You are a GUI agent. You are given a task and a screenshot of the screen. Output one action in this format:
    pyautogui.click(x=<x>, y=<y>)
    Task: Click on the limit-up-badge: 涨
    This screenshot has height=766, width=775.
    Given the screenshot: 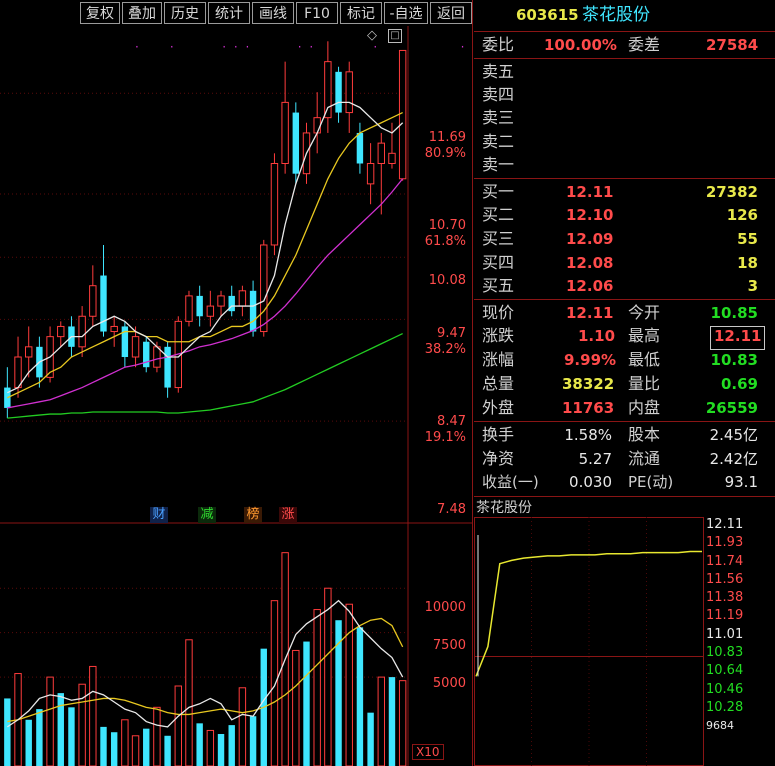 What is the action you would take?
    pyautogui.click(x=288, y=515)
    